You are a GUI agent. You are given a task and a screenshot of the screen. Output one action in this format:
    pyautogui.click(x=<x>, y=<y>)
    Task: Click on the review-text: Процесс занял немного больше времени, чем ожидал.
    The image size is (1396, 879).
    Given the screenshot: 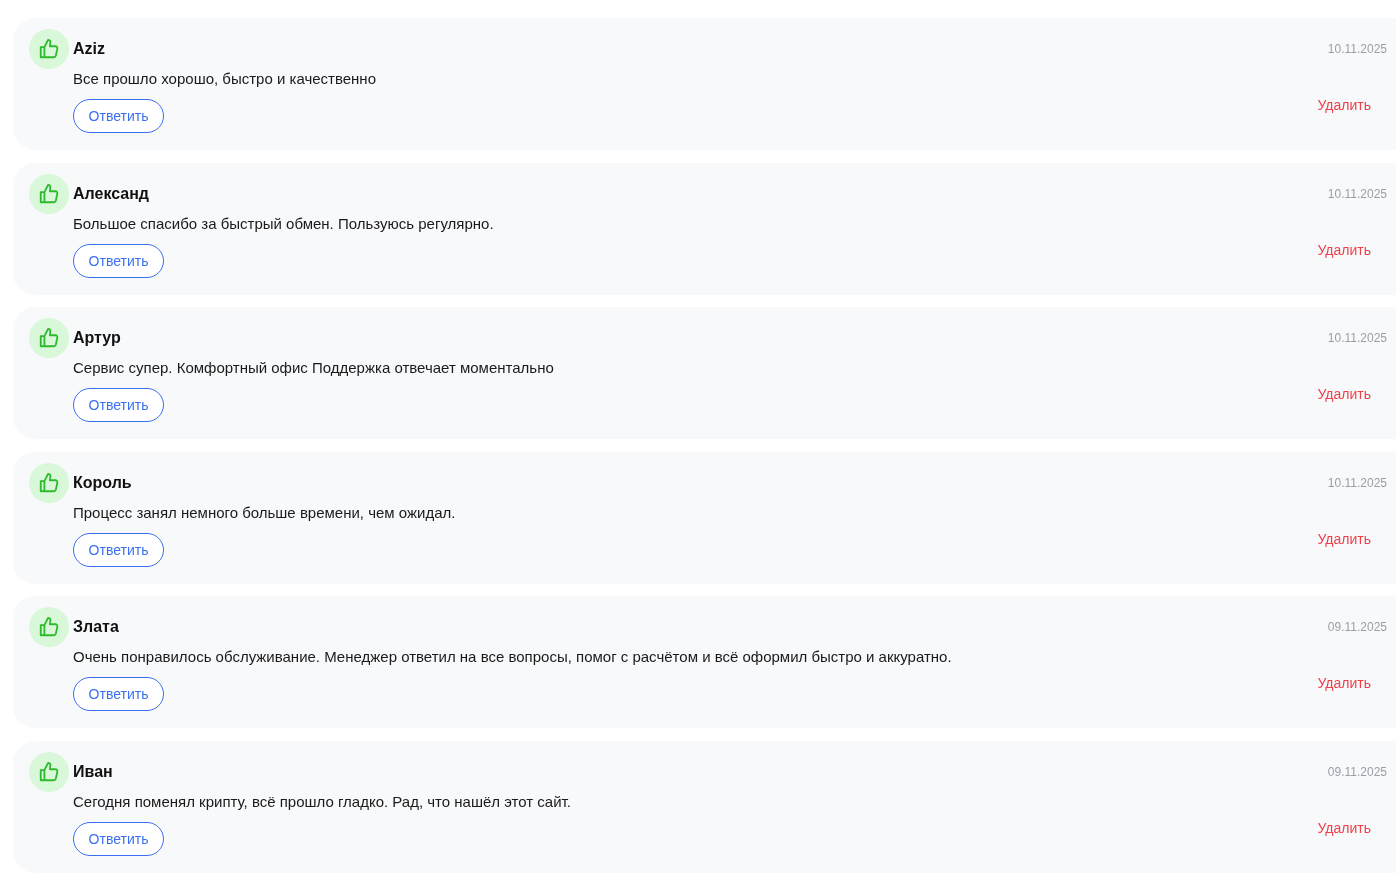 What is the action you would take?
    pyautogui.click(x=265, y=512)
    